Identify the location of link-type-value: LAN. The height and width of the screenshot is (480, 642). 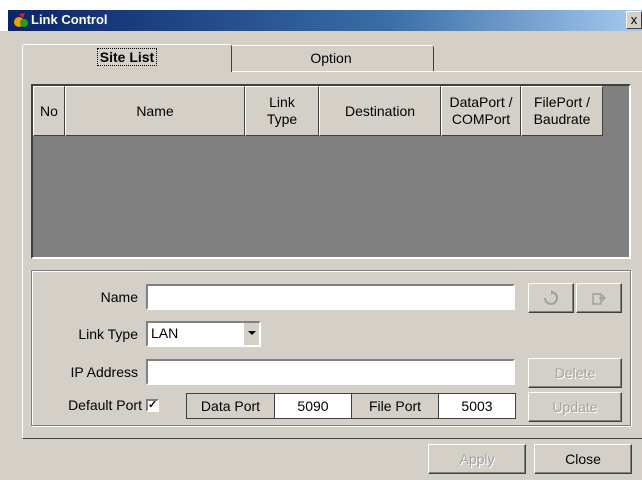
(165, 333).